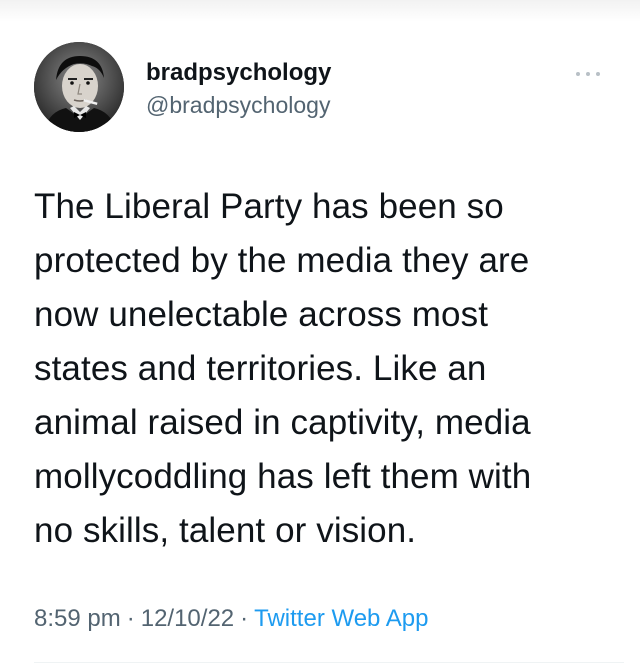 The width and height of the screenshot is (640, 667). Describe the element at coordinates (77, 618) in the screenshot. I see `tweet-time: 8:59 pm` at that location.